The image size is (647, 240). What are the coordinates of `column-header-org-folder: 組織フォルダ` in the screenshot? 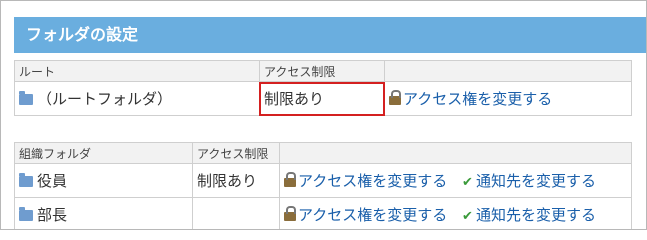 It's located at (103, 153).